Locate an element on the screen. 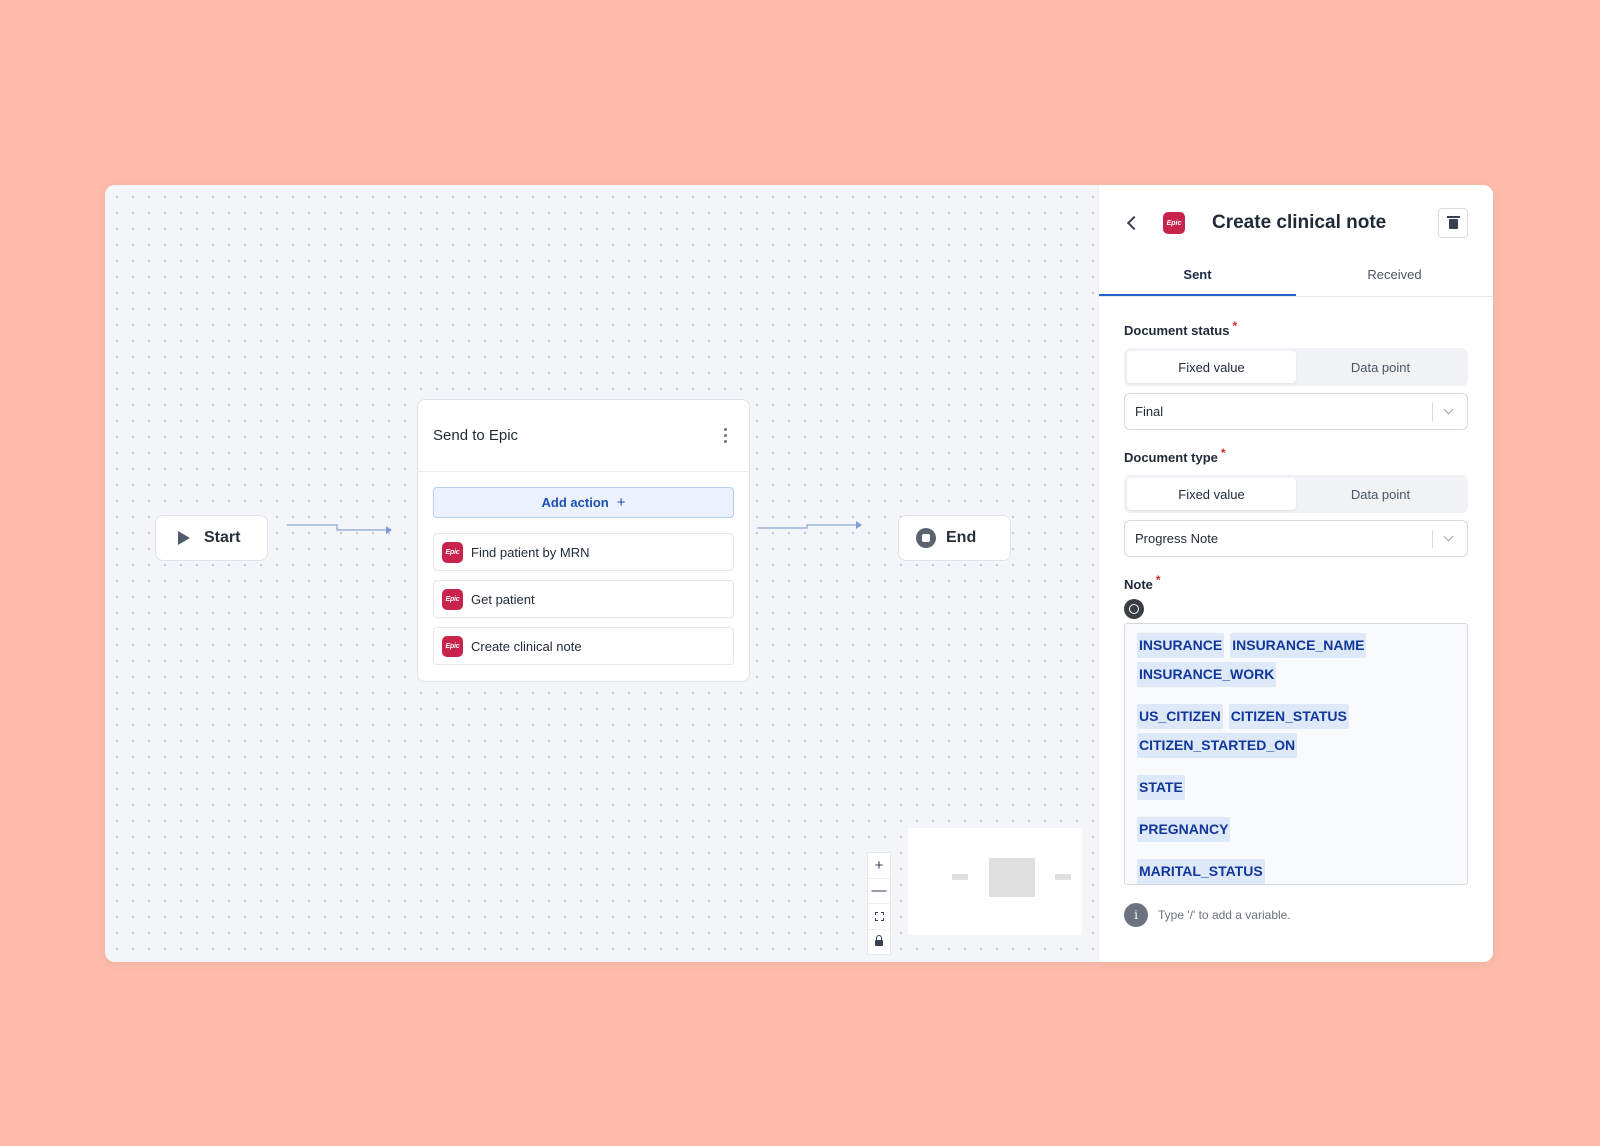 The height and width of the screenshot is (1146, 1600). note-line: PREGNANCY is located at coordinates (1296, 829).